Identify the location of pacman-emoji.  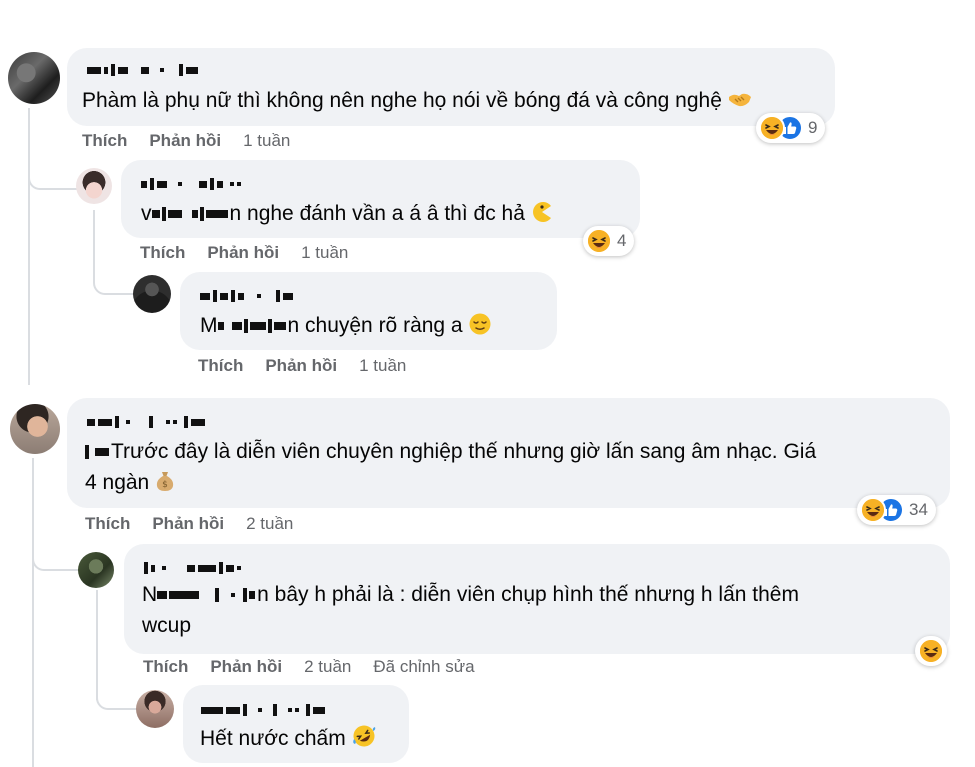
(542, 216).